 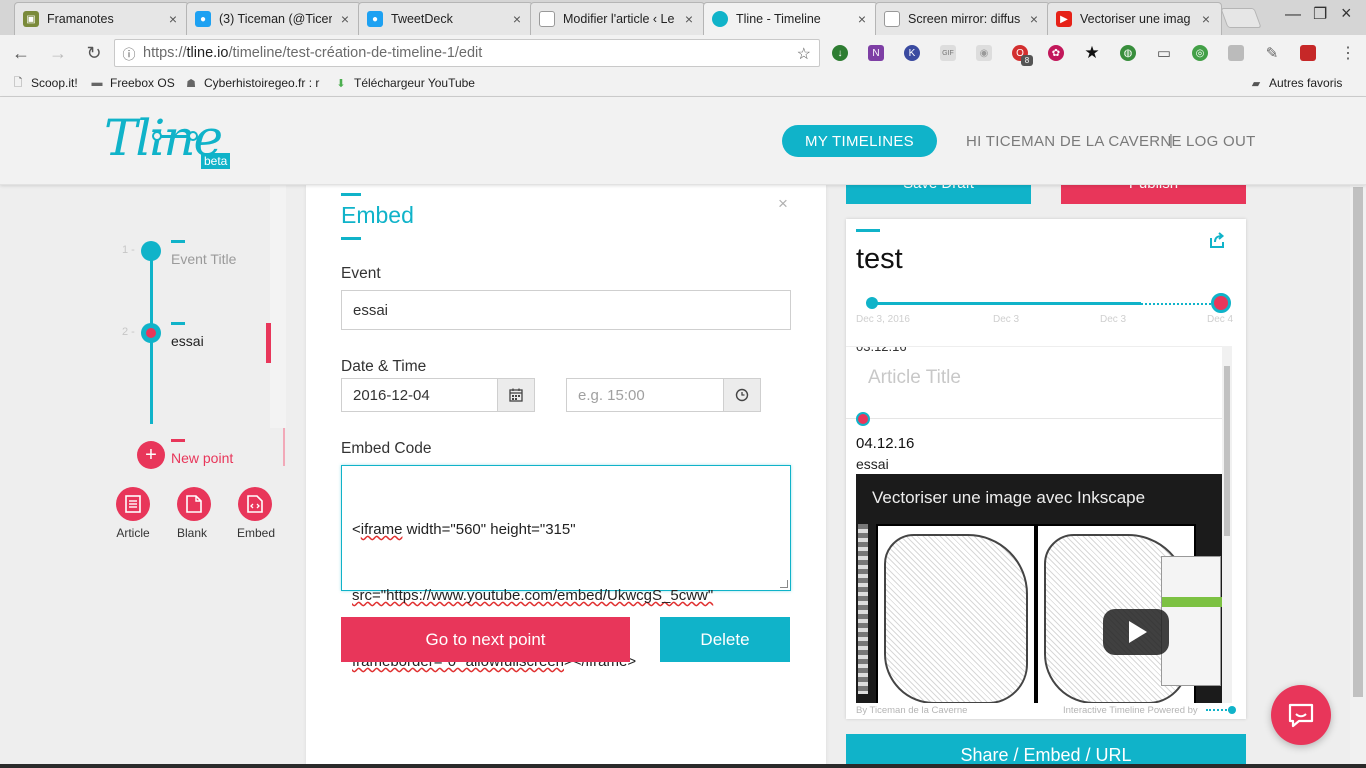 I want to click on logo-line, so click(x=174, y=136).